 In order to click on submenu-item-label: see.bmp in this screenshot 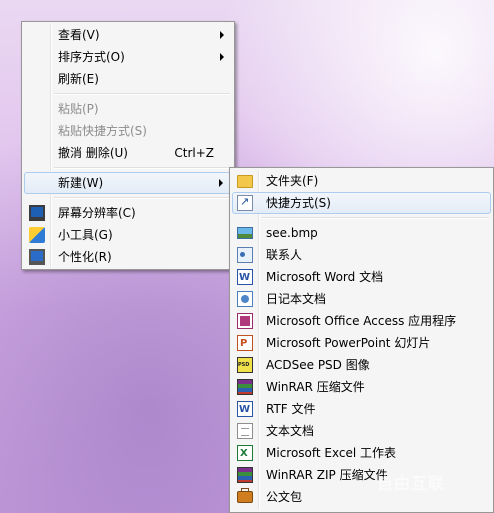, I will do `click(292, 233)`.